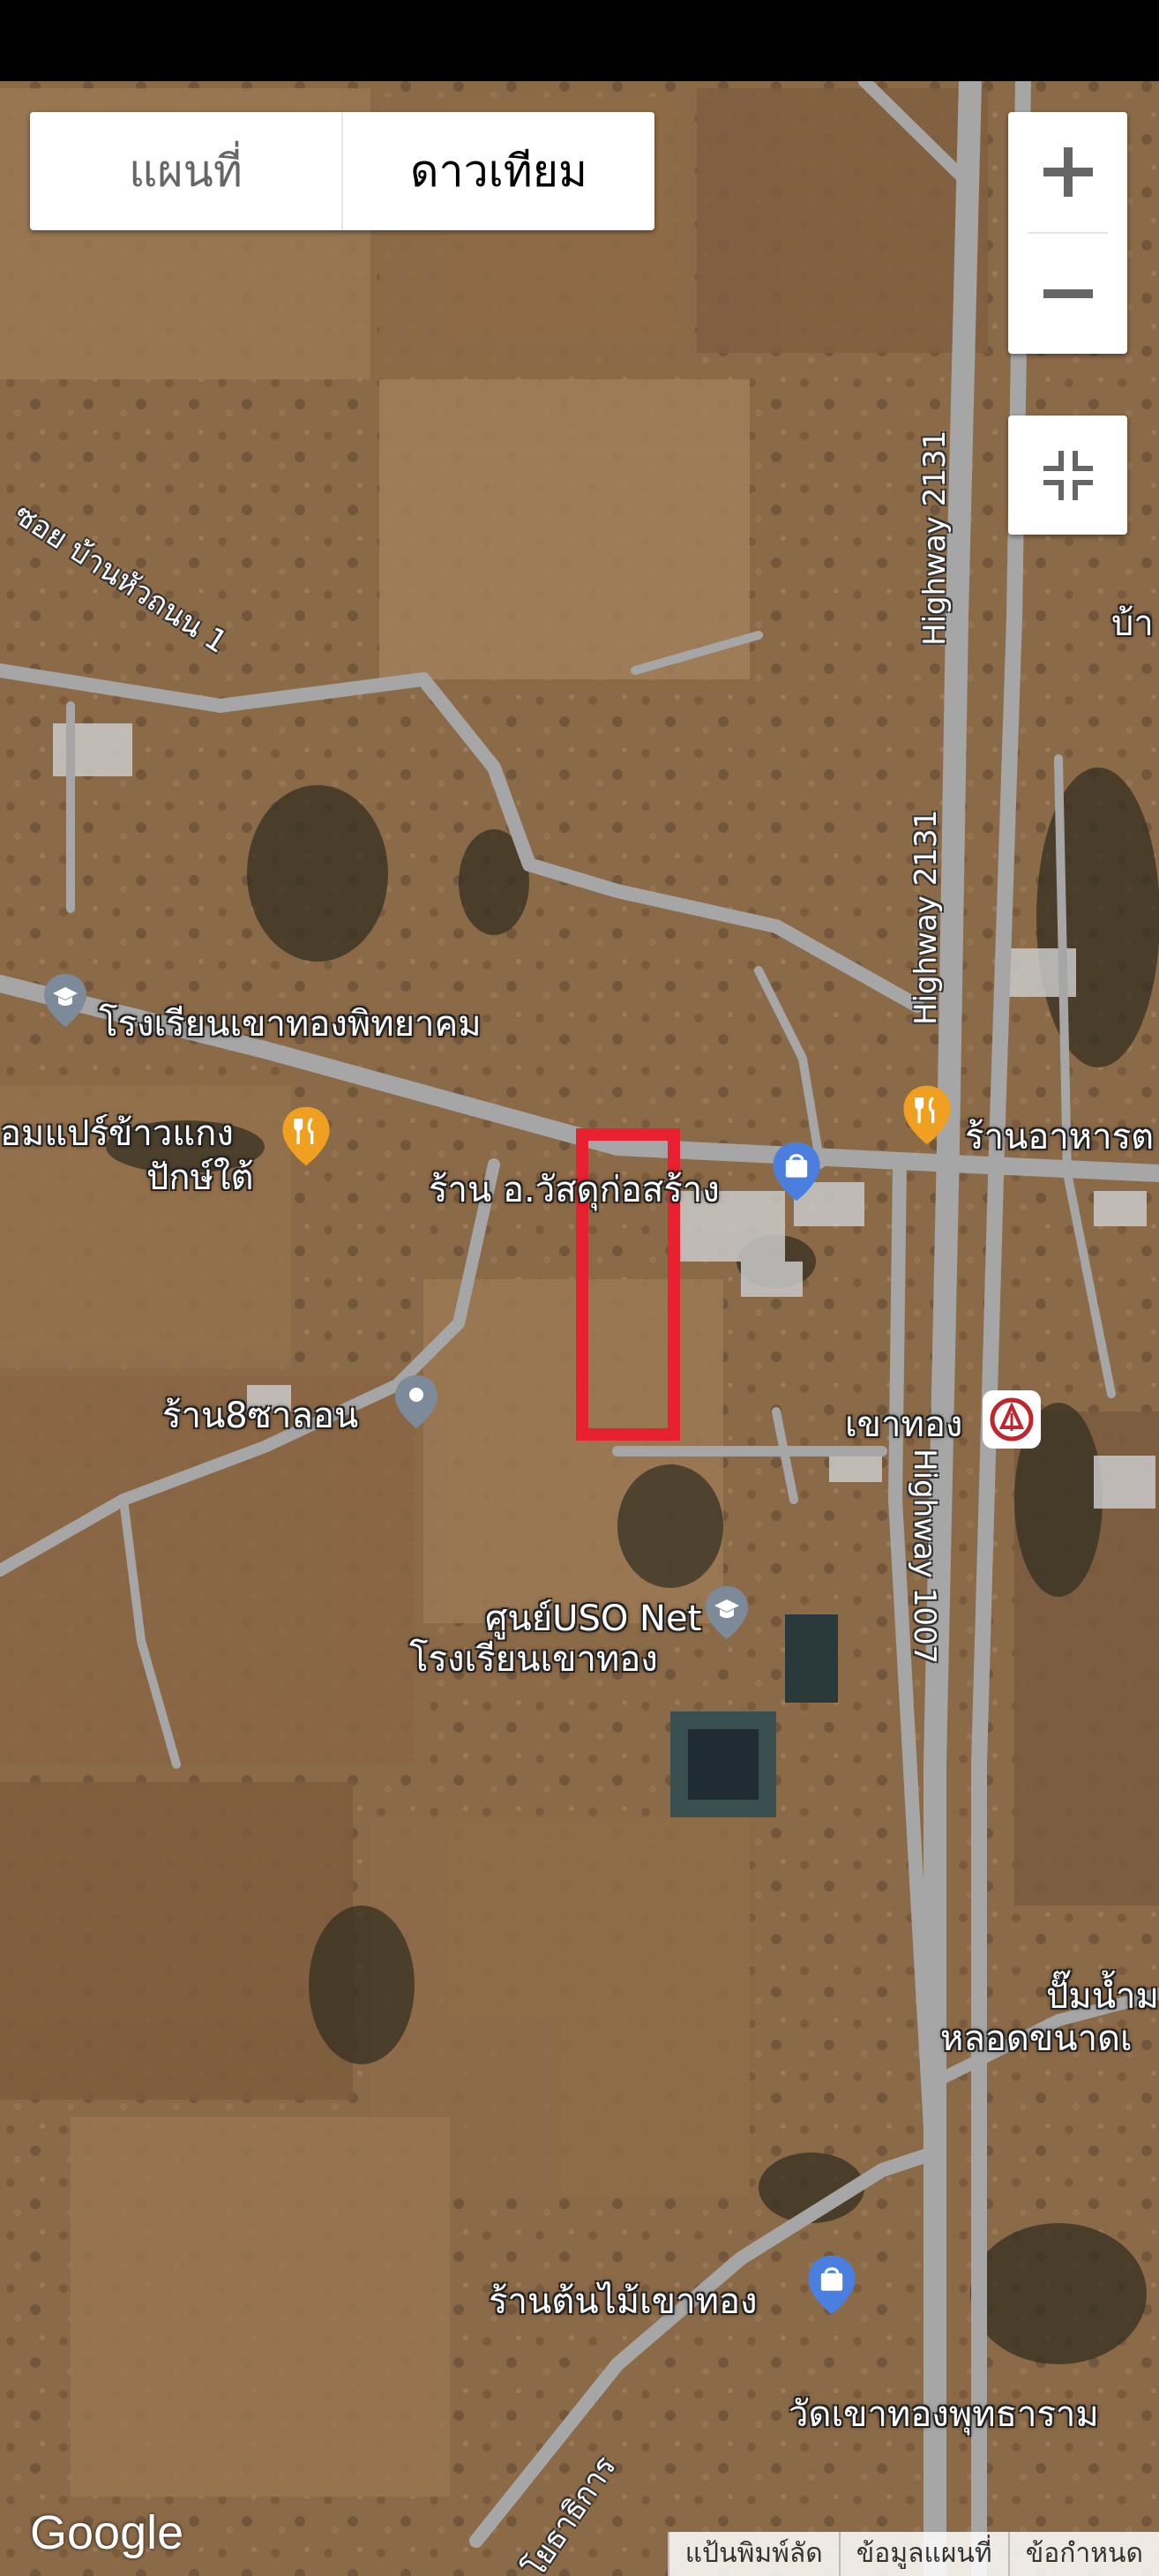 The height and width of the screenshot is (2576, 1159). I want to click on place-label-temple: วัดเขาทองพุทธาราม, so click(944, 2413).